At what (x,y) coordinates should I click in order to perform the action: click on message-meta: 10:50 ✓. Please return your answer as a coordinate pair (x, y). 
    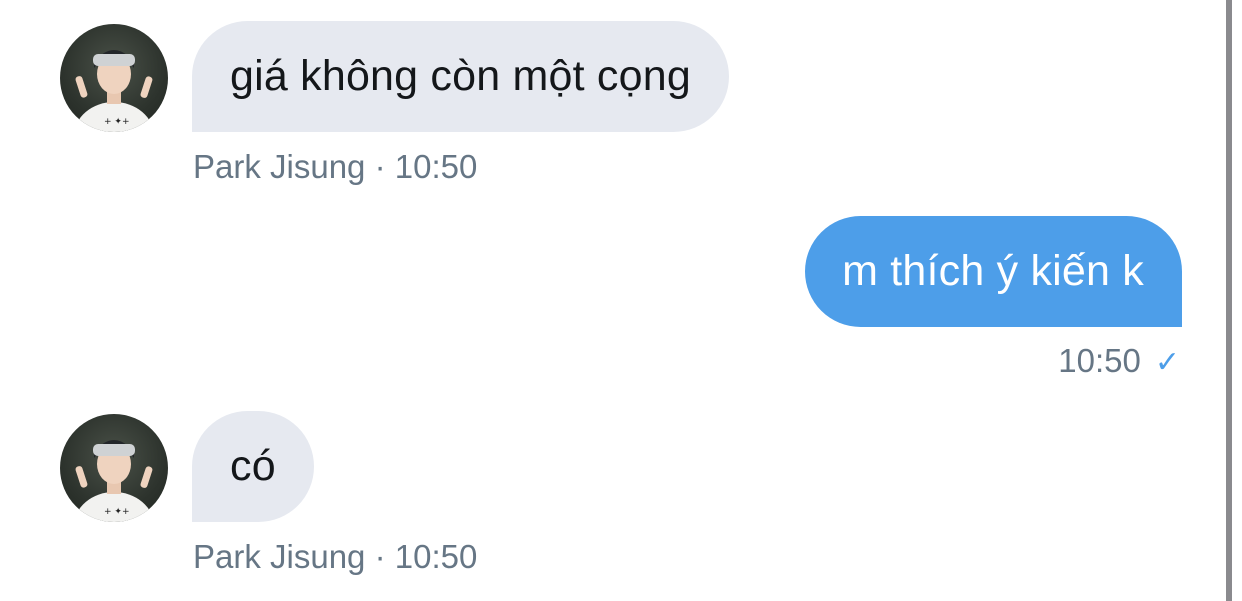
    Looking at the image, I should click on (1119, 361).